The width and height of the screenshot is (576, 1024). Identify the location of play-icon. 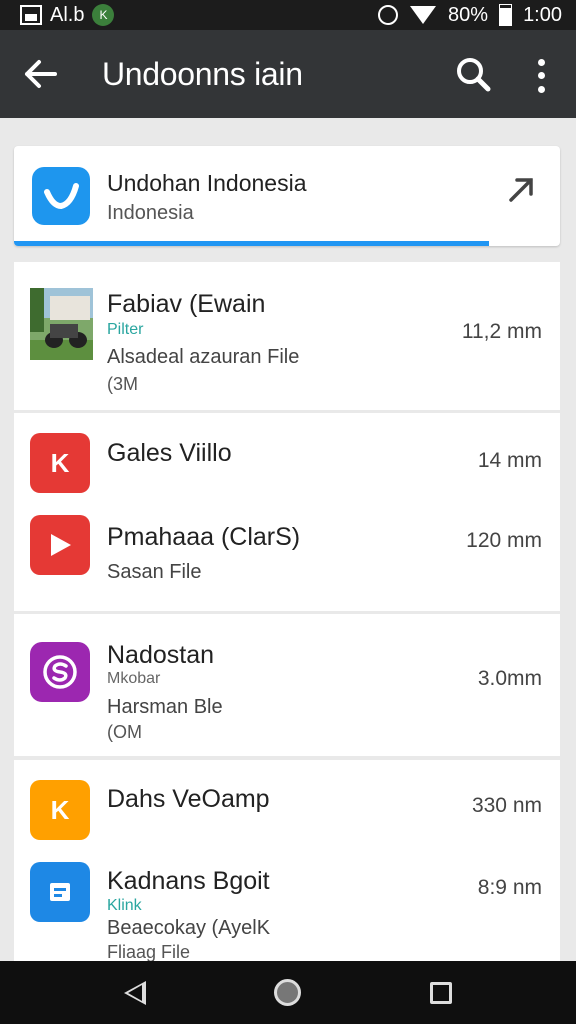
(60, 545).